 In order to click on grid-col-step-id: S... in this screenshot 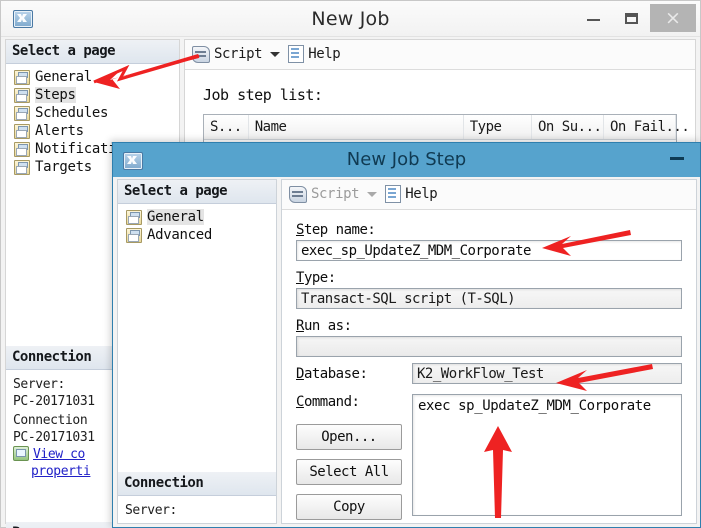, I will do `click(226, 127)`.